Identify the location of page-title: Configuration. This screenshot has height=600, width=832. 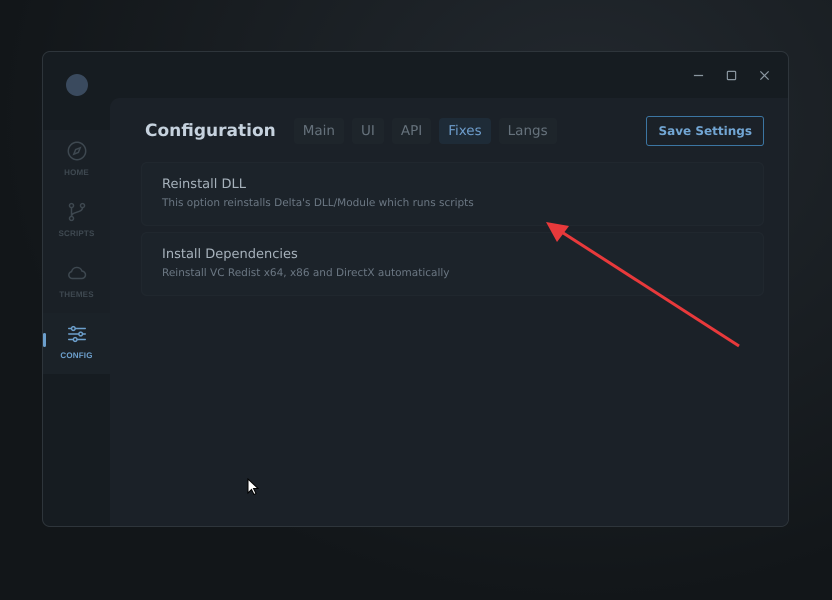
(210, 131).